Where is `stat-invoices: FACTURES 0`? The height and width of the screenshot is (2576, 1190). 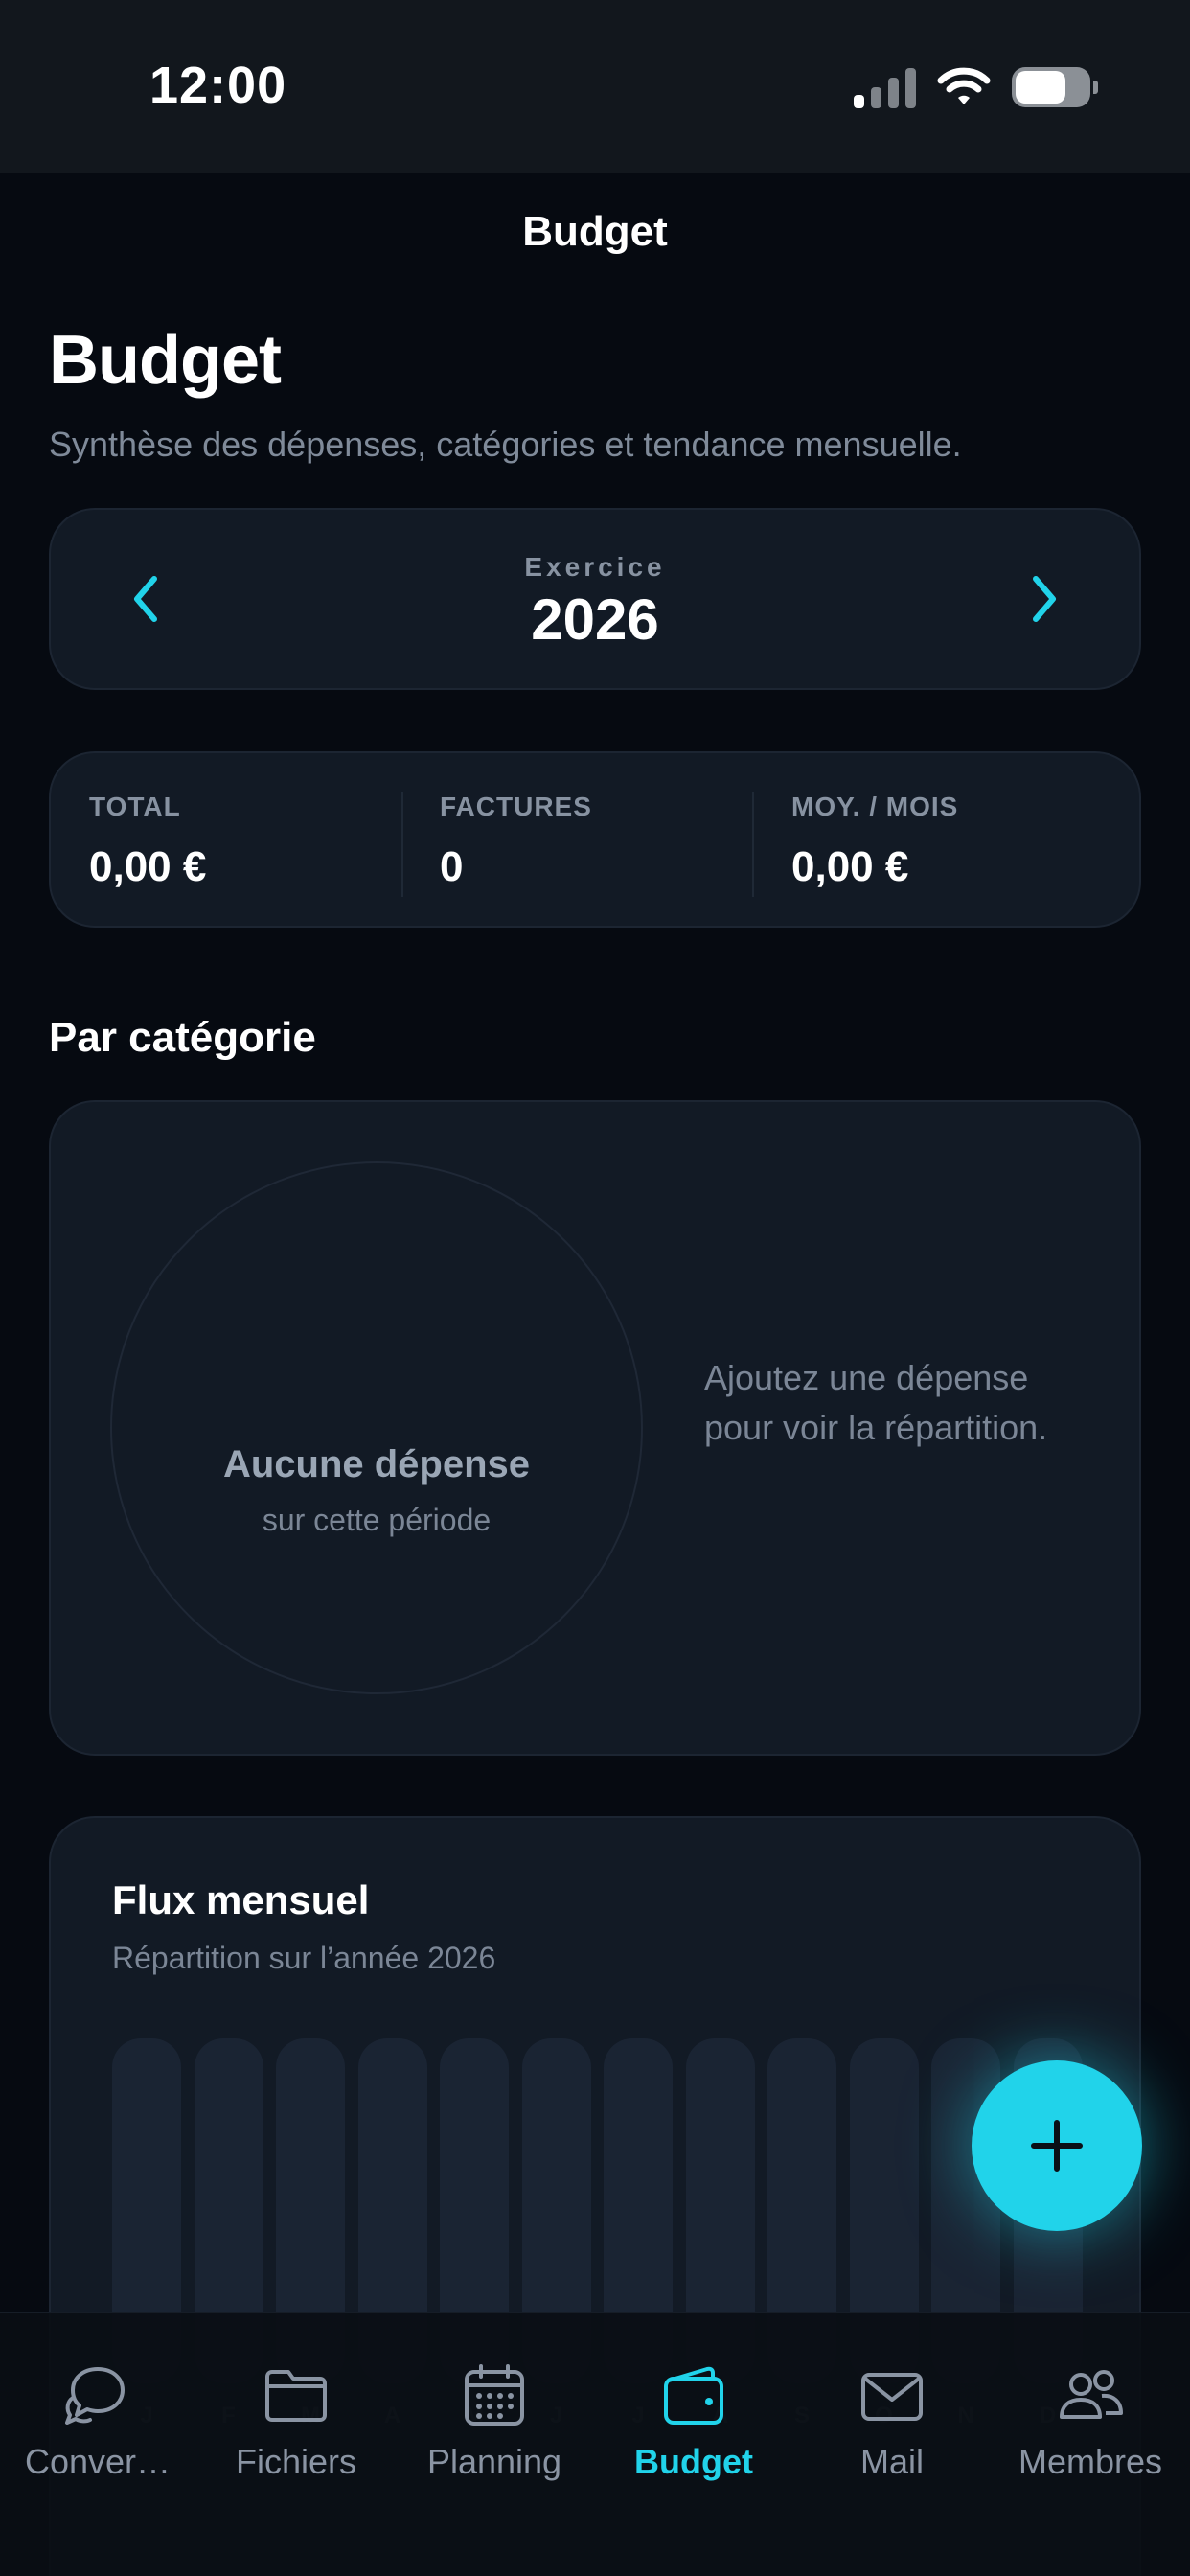
stat-invoices: FACTURES 0 is located at coordinates (516, 841).